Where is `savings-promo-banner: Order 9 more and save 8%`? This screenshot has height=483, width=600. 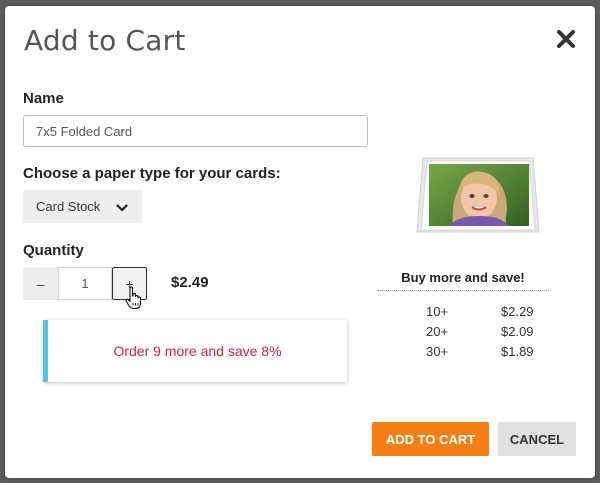 savings-promo-banner: Order 9 more and save 8% is located at coordinates (195, 351).